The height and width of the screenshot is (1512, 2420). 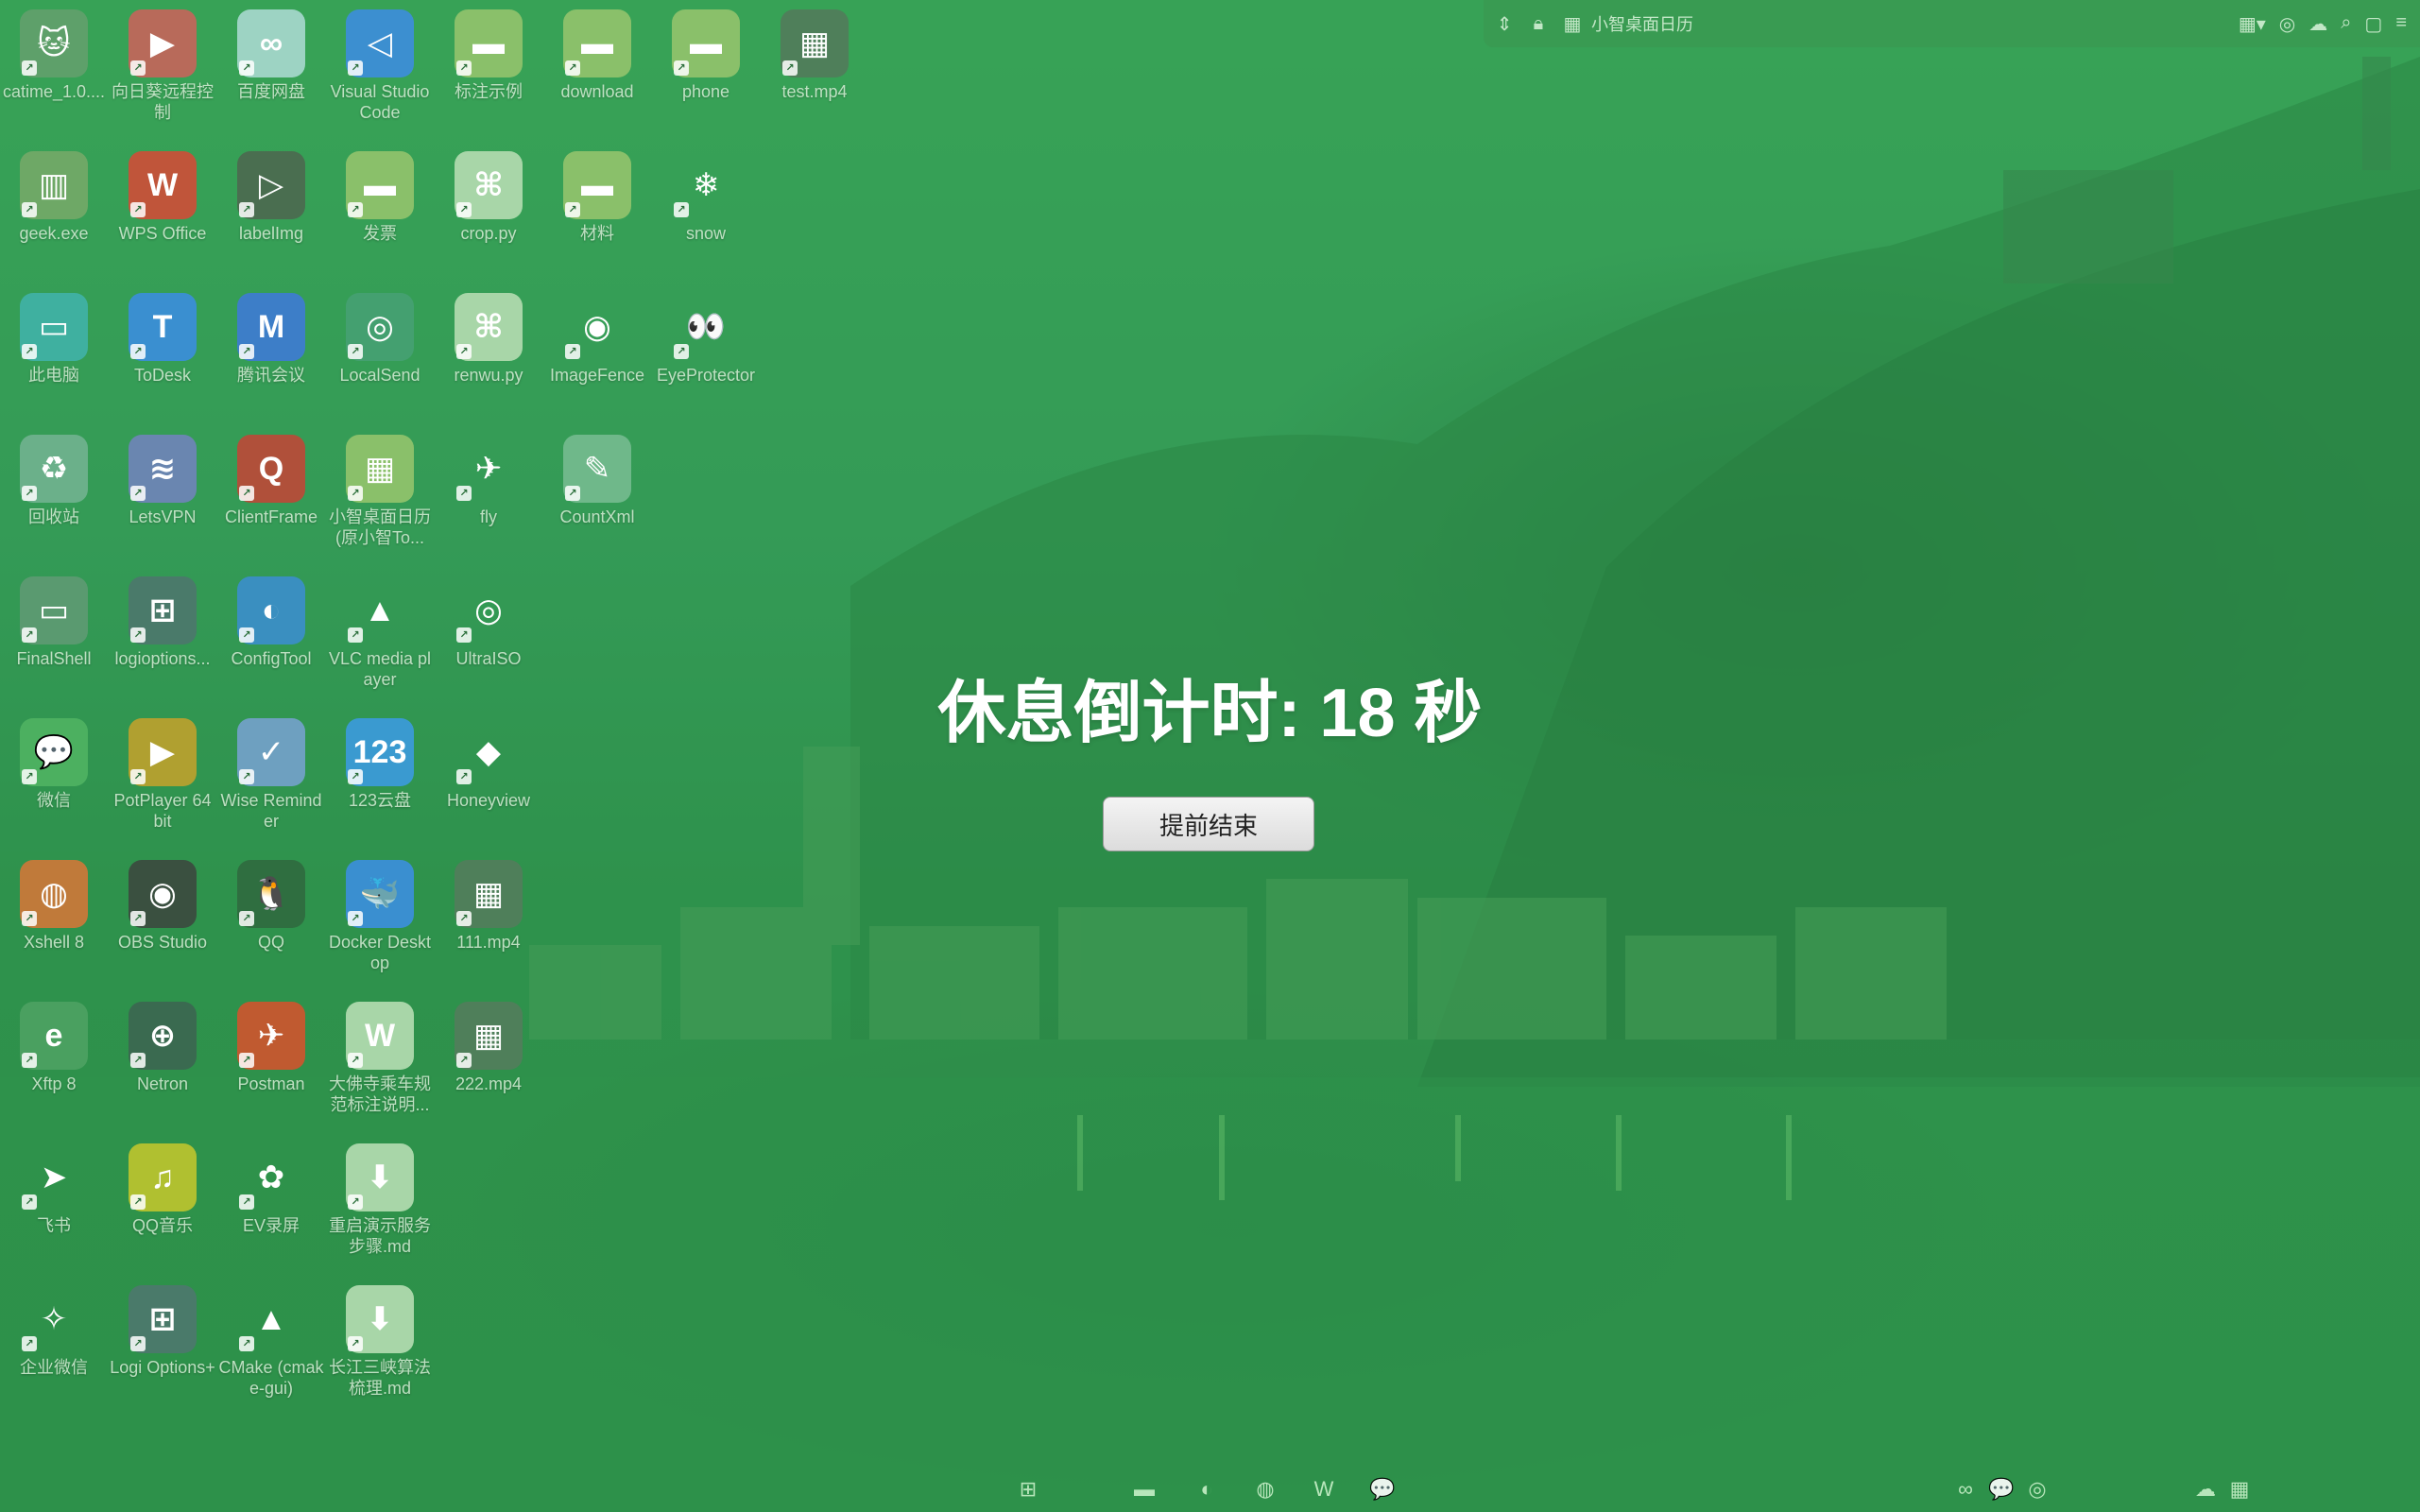 I want to click on chevron-updown-icon: ⇕, so click(x=1504, y=24).